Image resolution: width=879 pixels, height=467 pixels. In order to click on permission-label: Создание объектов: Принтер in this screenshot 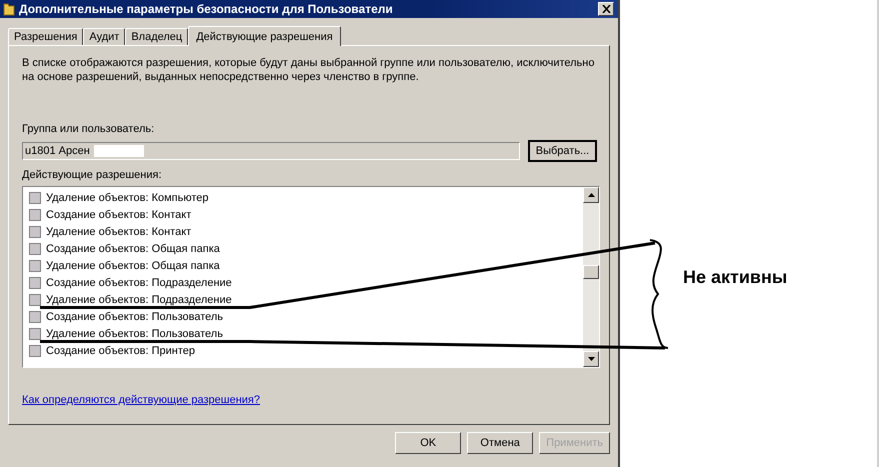, I will do `click(121, 350)`.